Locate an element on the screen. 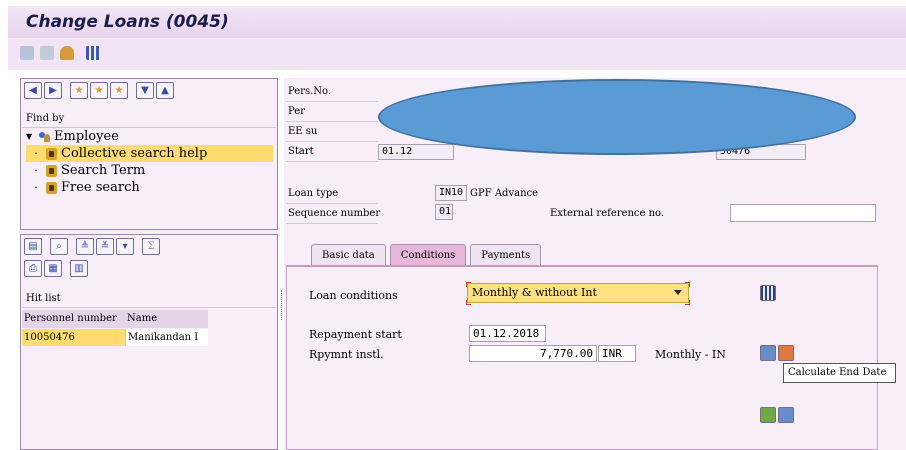 The height and width of the screenshot is (450, 906). tab-strip: Basic data Conditions Payments is located at coordinates (428, 254).